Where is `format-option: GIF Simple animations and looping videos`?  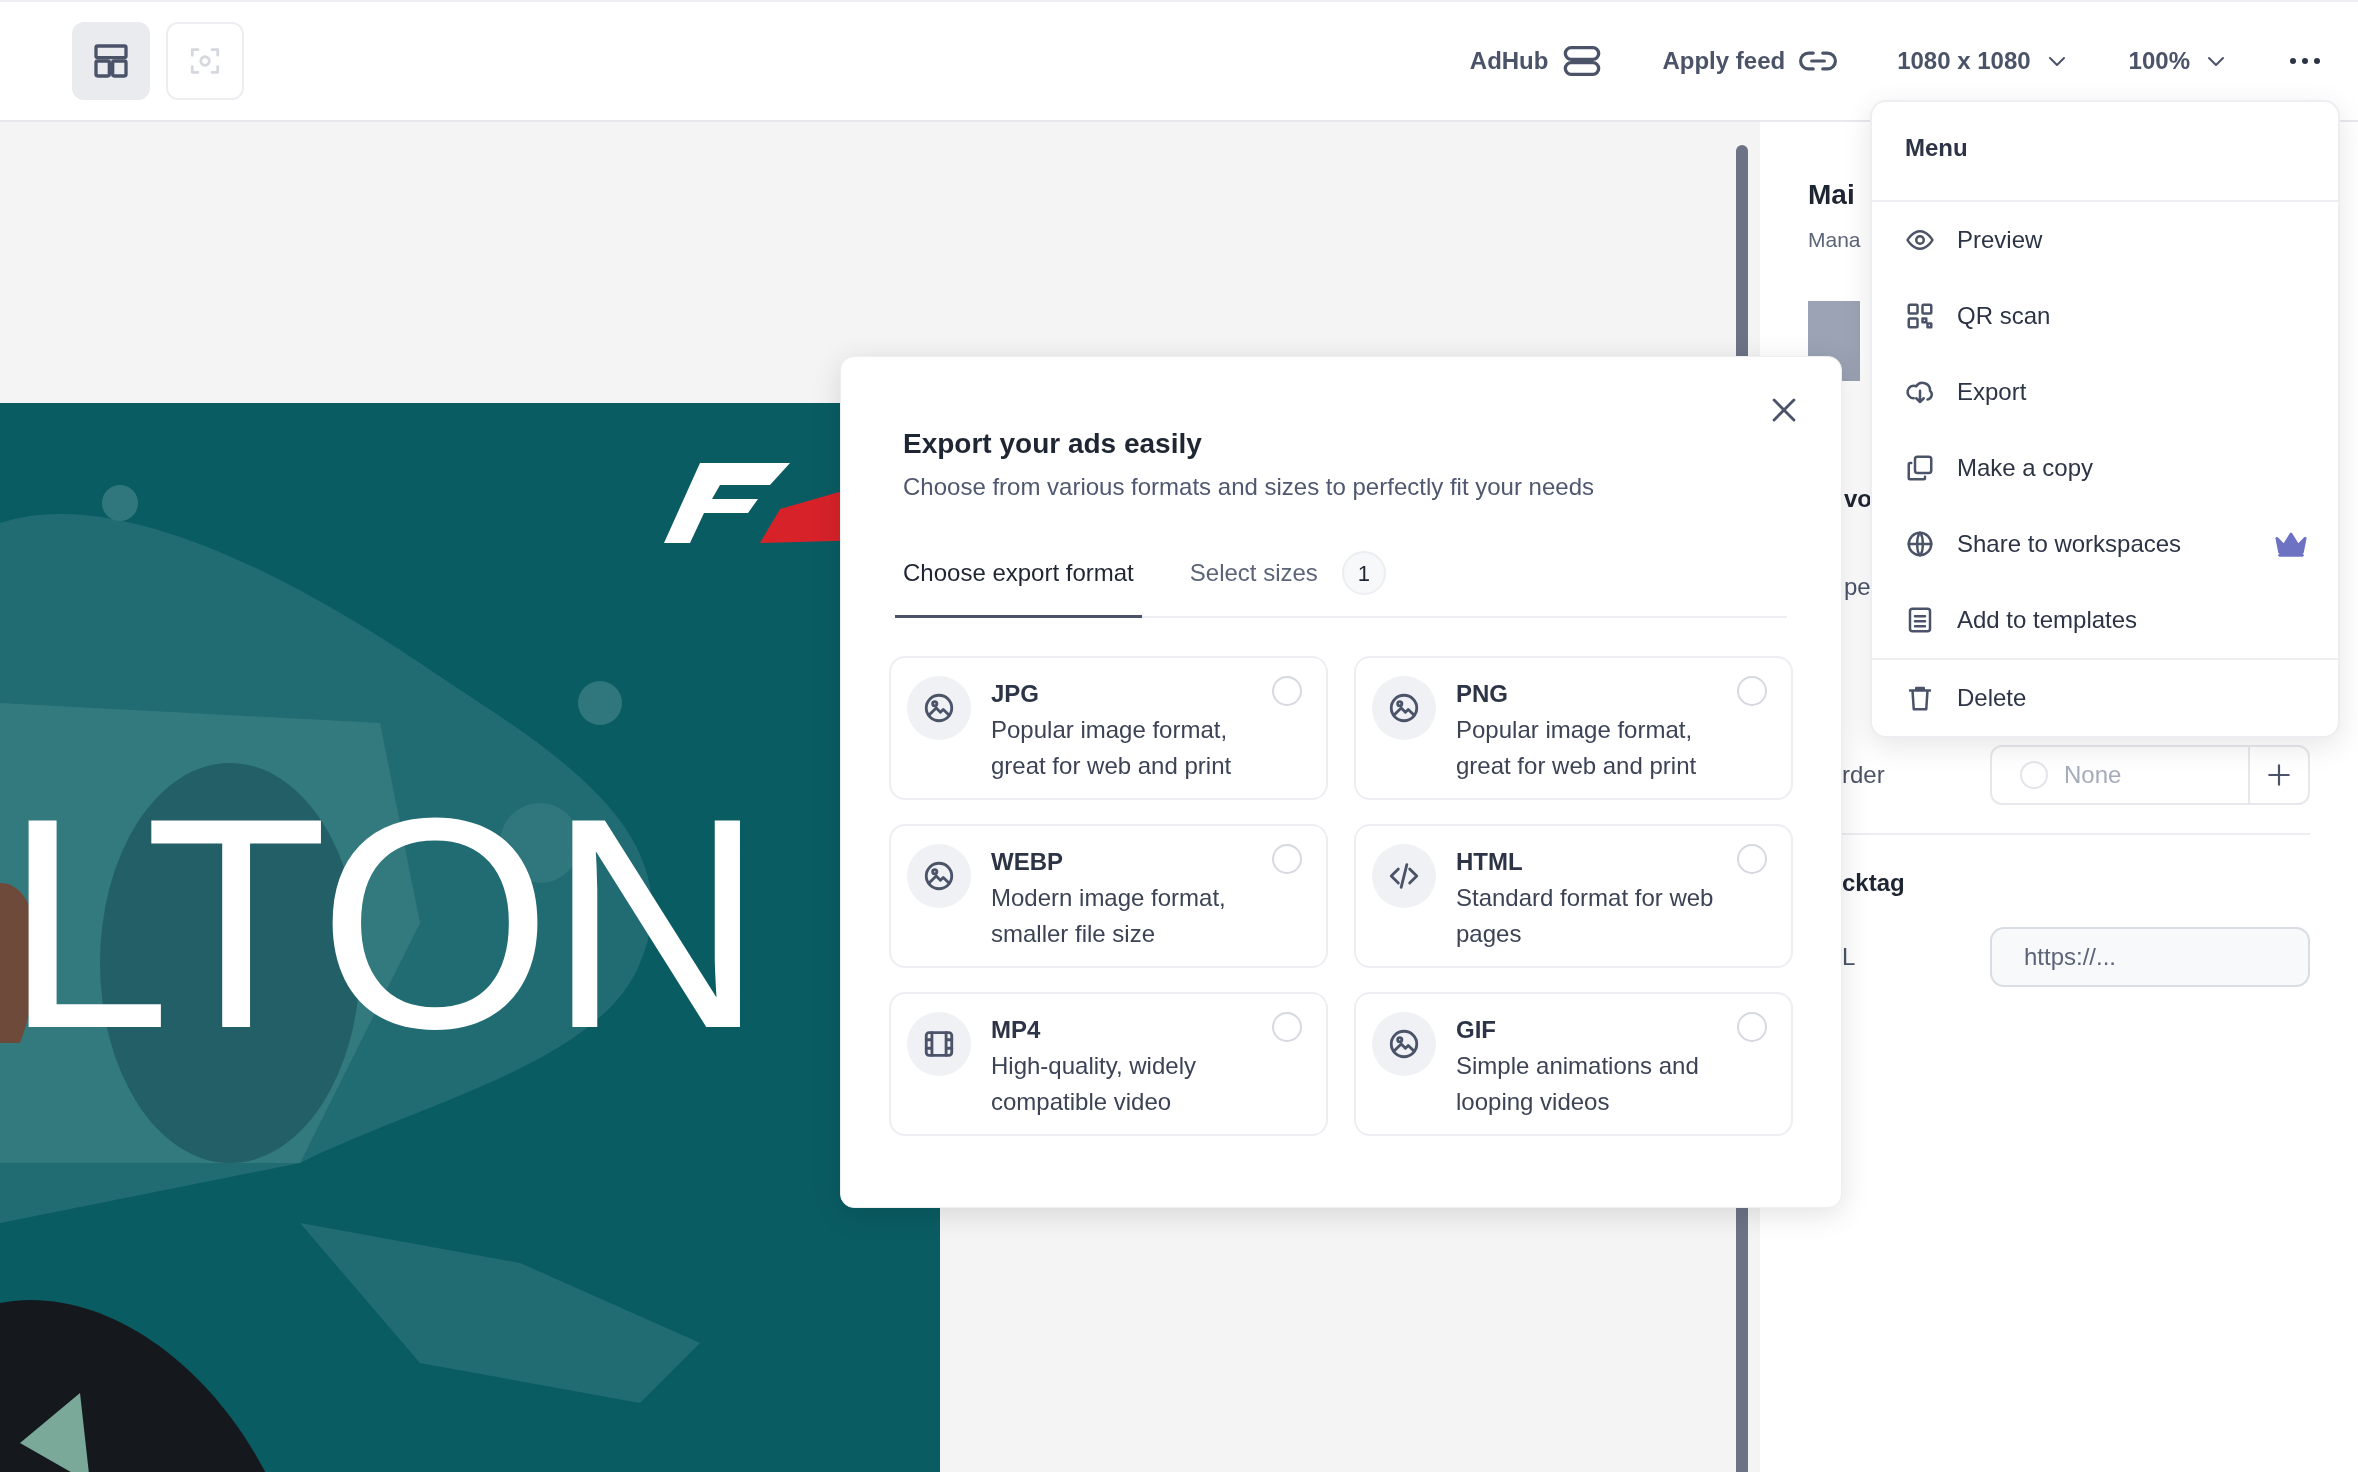 format-option: GIF Simple animations and looping videos is located at coordinates (1573, 1064).